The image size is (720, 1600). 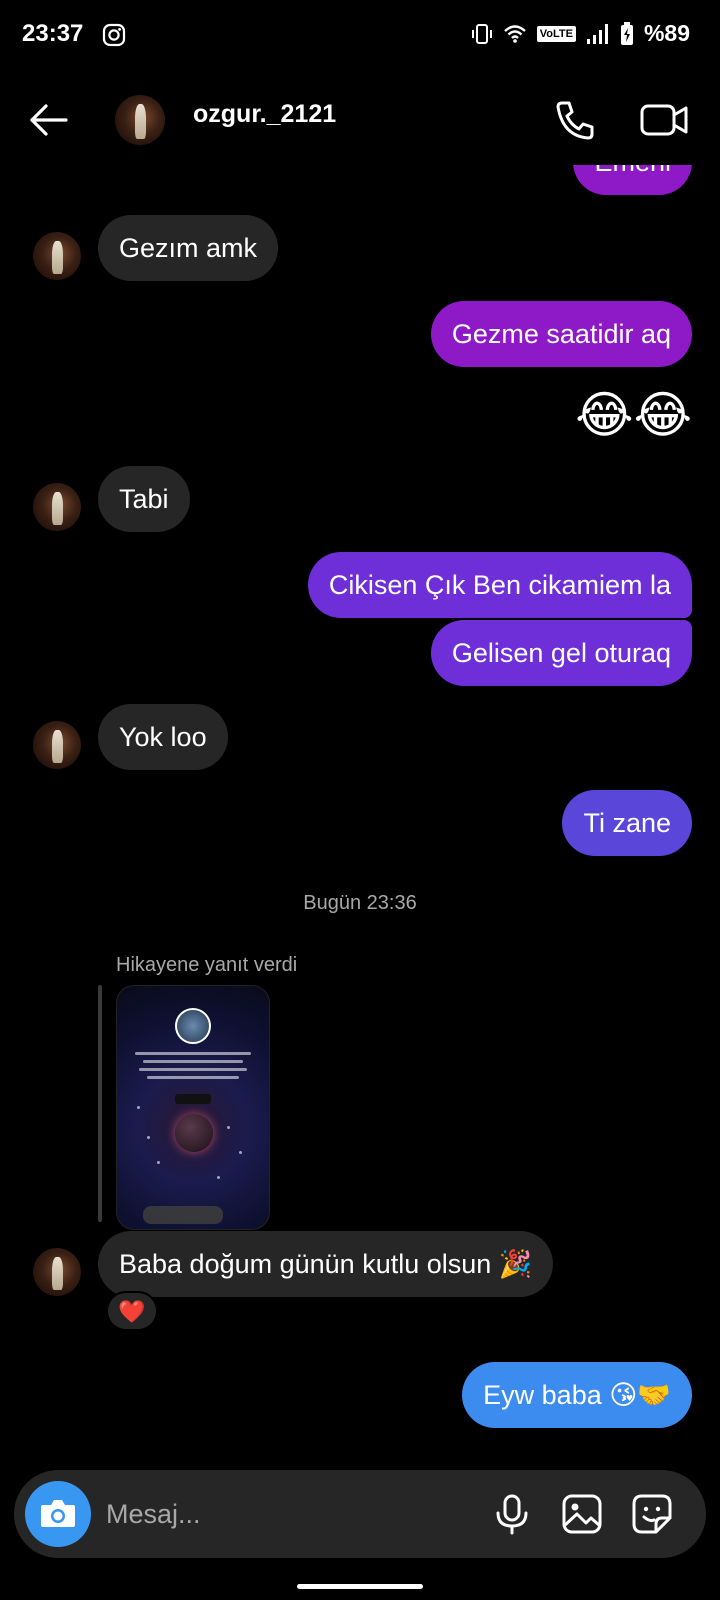 What do you see at coordinates (597, 33) in the screenshot?
I see `signal-icon` at bounding box center [597, 33].